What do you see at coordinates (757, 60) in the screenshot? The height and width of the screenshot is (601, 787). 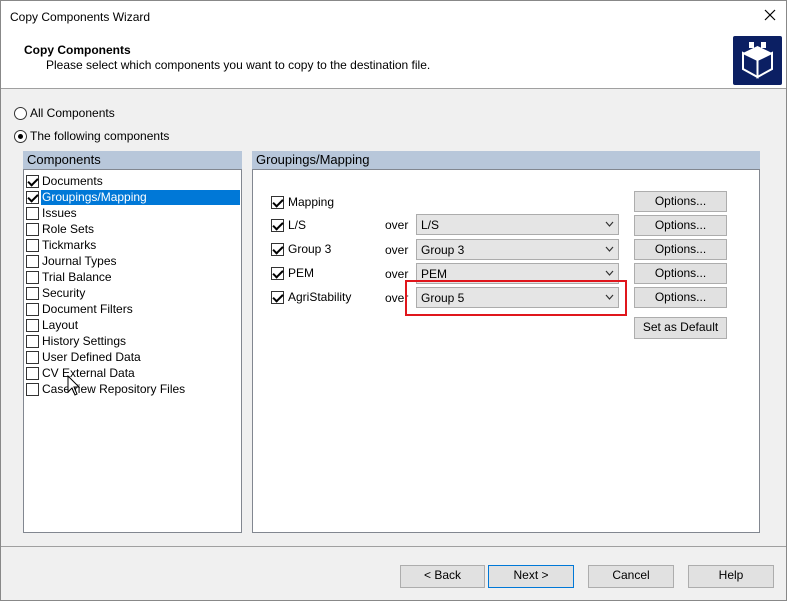 I see `cube-logo-icon` at bounding box center [757, 60].